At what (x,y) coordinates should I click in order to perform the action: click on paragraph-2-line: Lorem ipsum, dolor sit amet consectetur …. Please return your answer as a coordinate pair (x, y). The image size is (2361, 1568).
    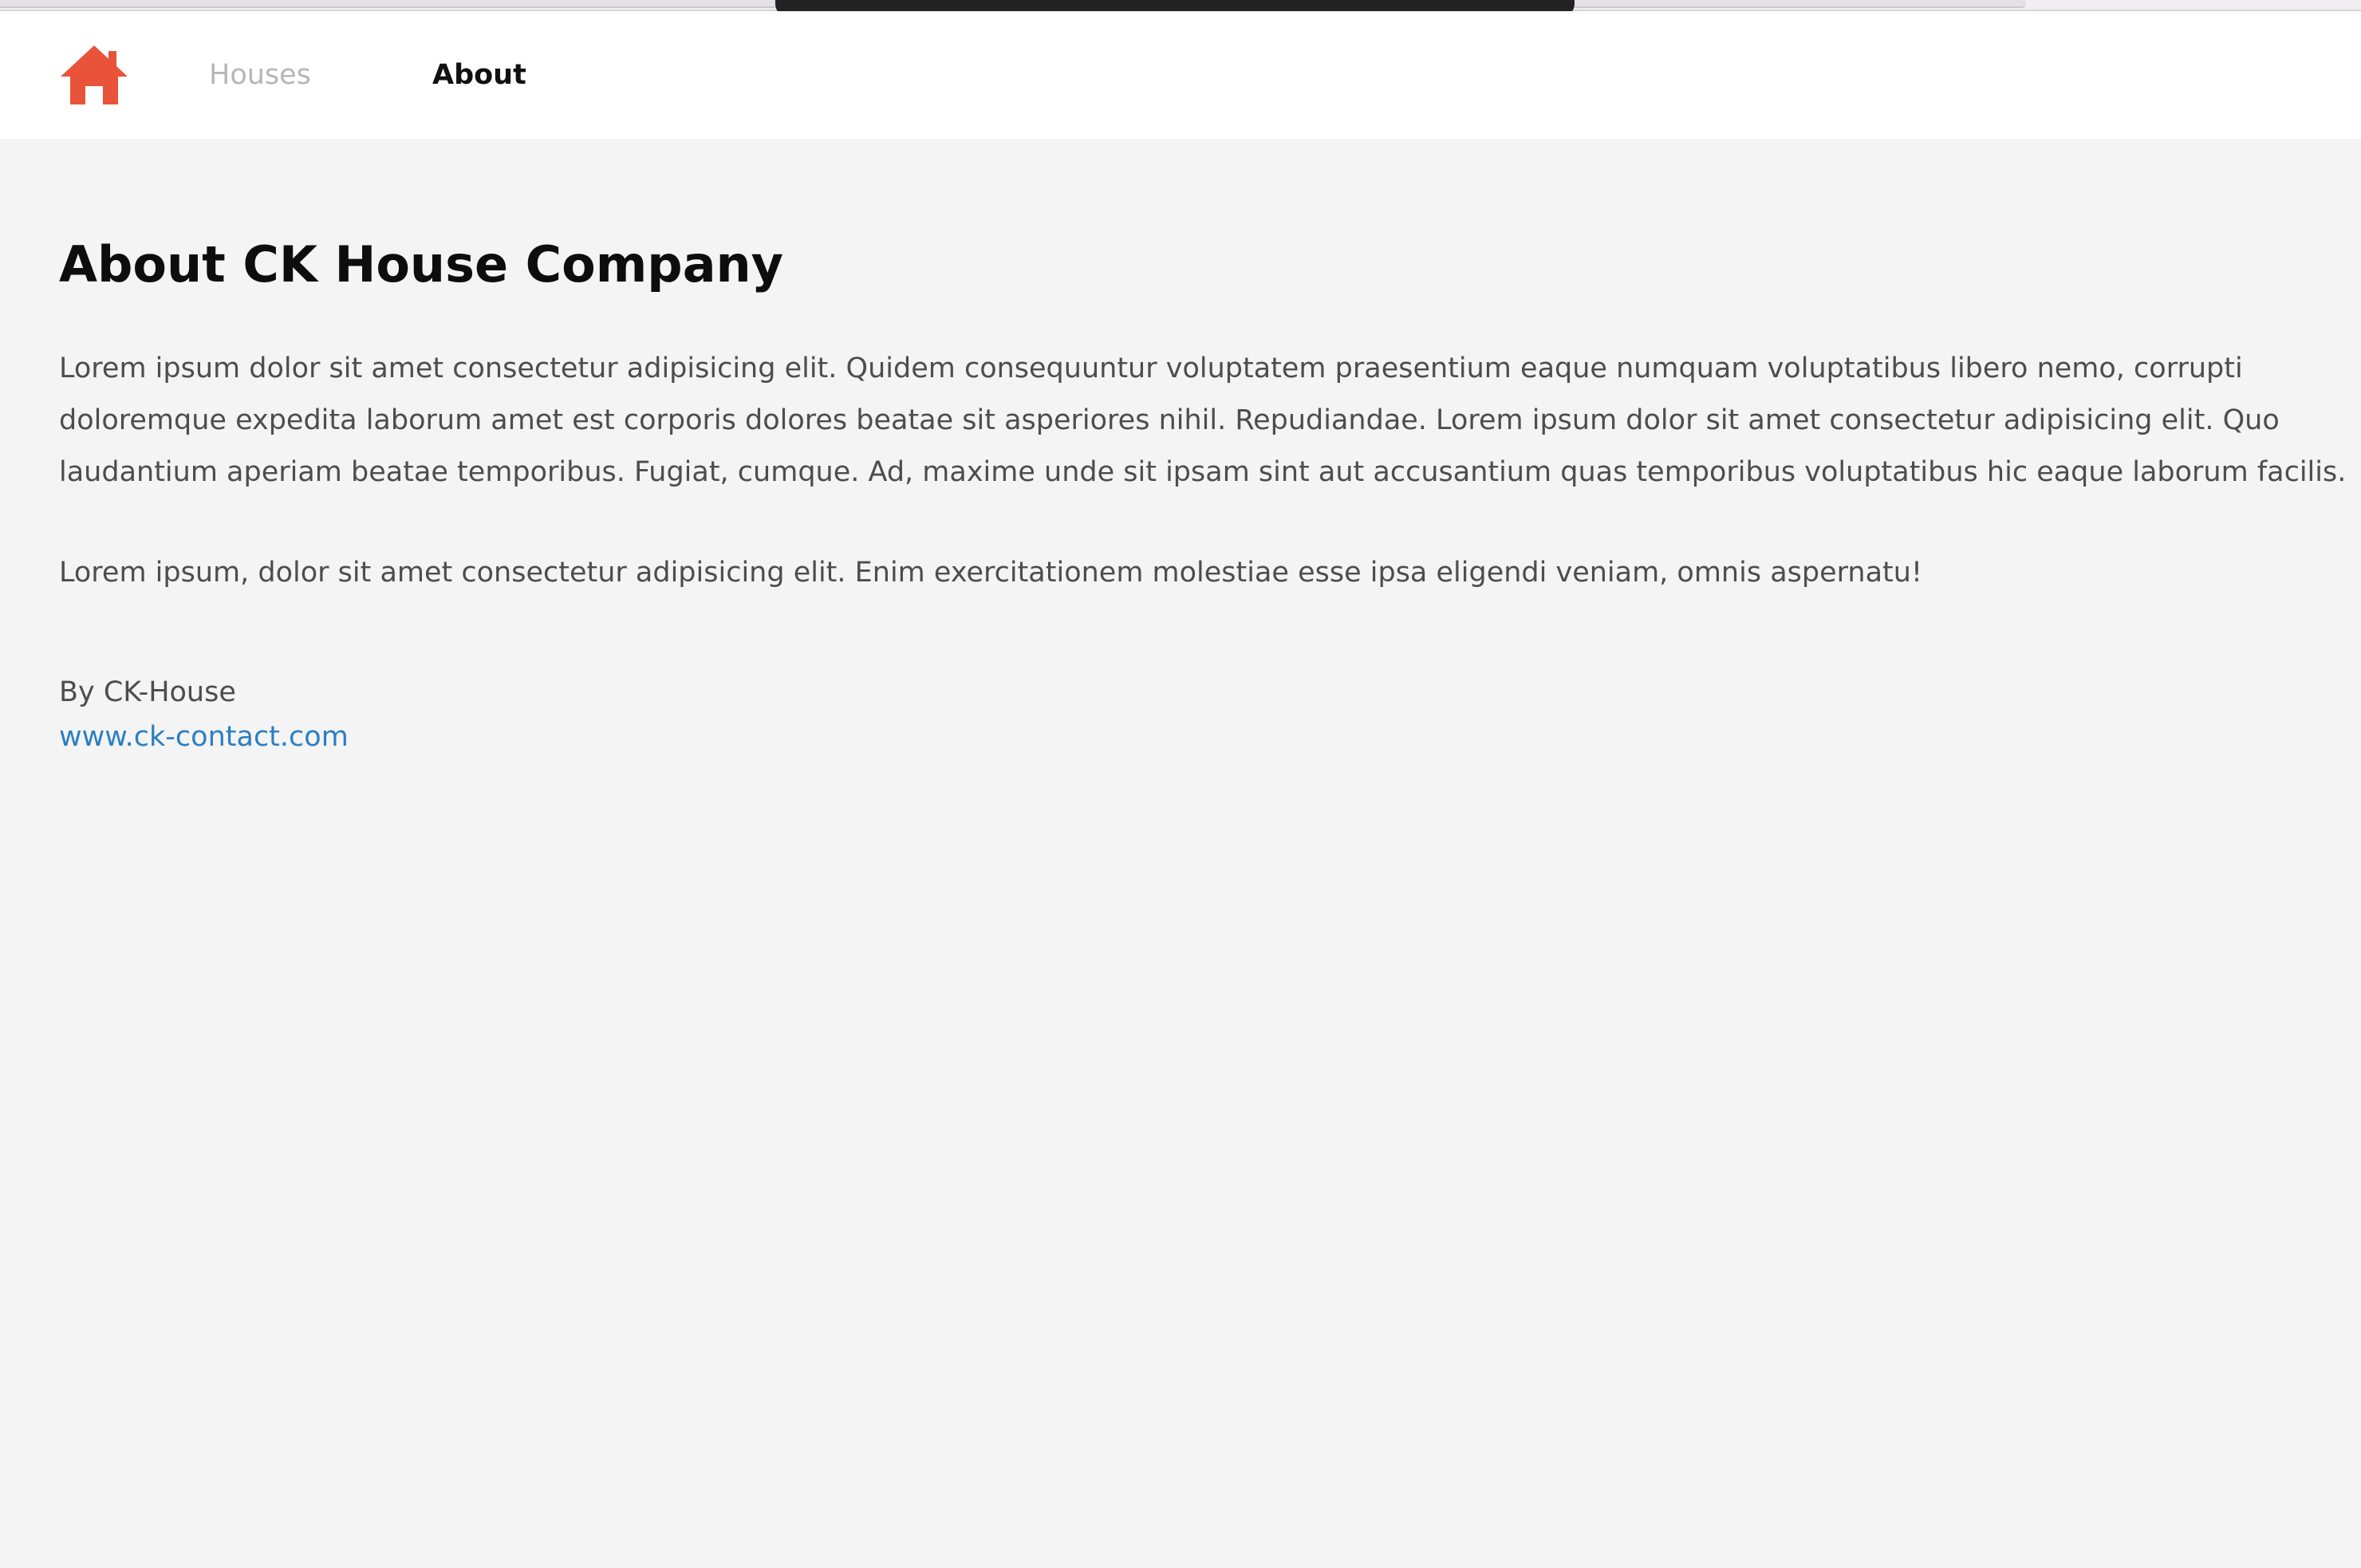
    Looking at the image, I should click on (990, 573).